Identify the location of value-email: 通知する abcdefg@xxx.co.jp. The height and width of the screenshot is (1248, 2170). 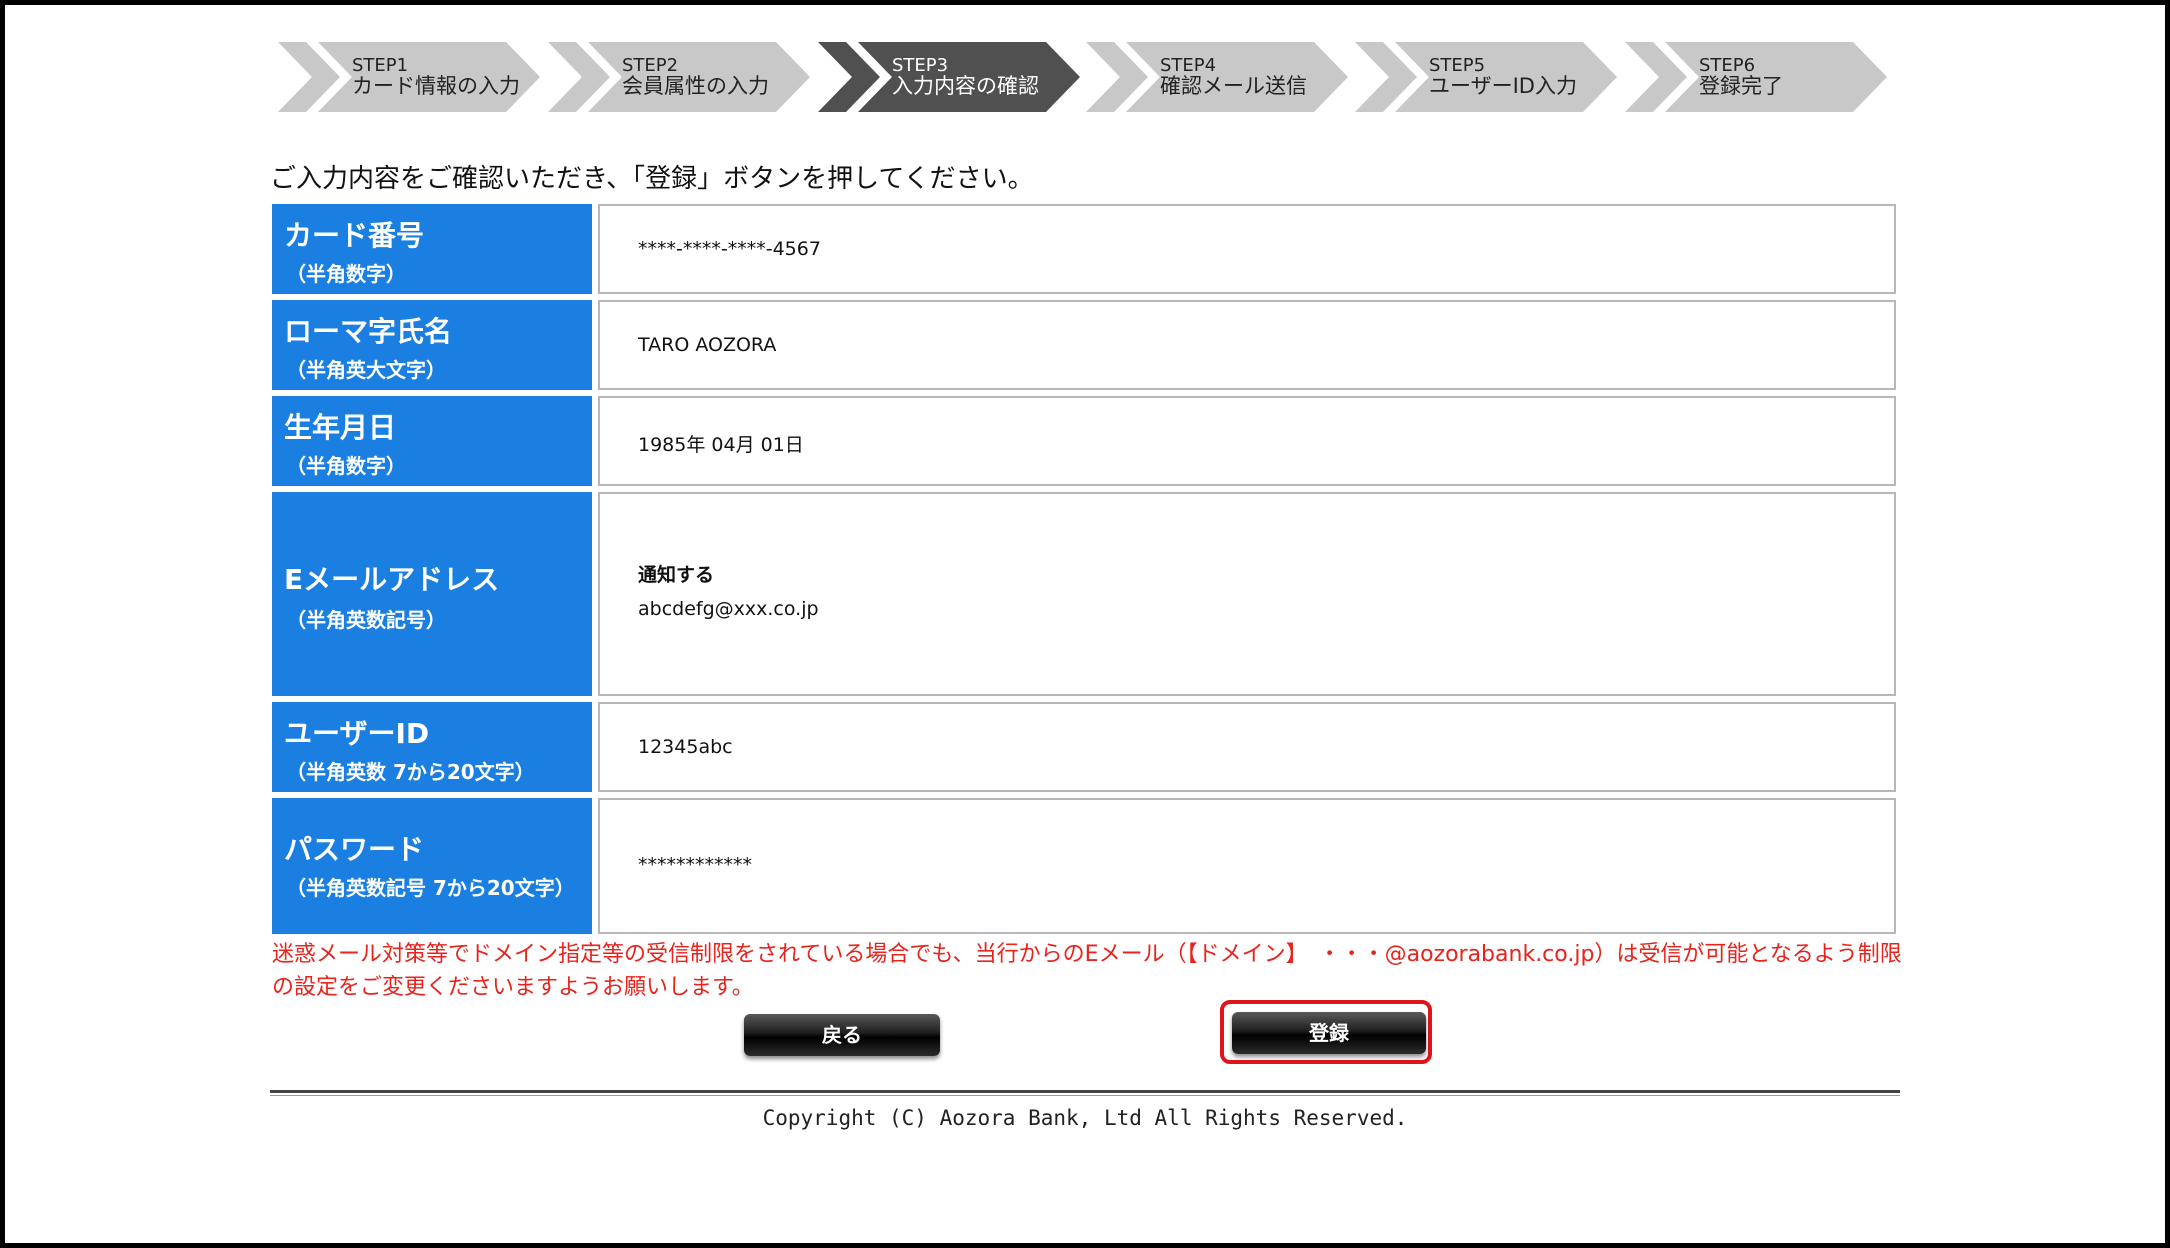
(1247, 594).